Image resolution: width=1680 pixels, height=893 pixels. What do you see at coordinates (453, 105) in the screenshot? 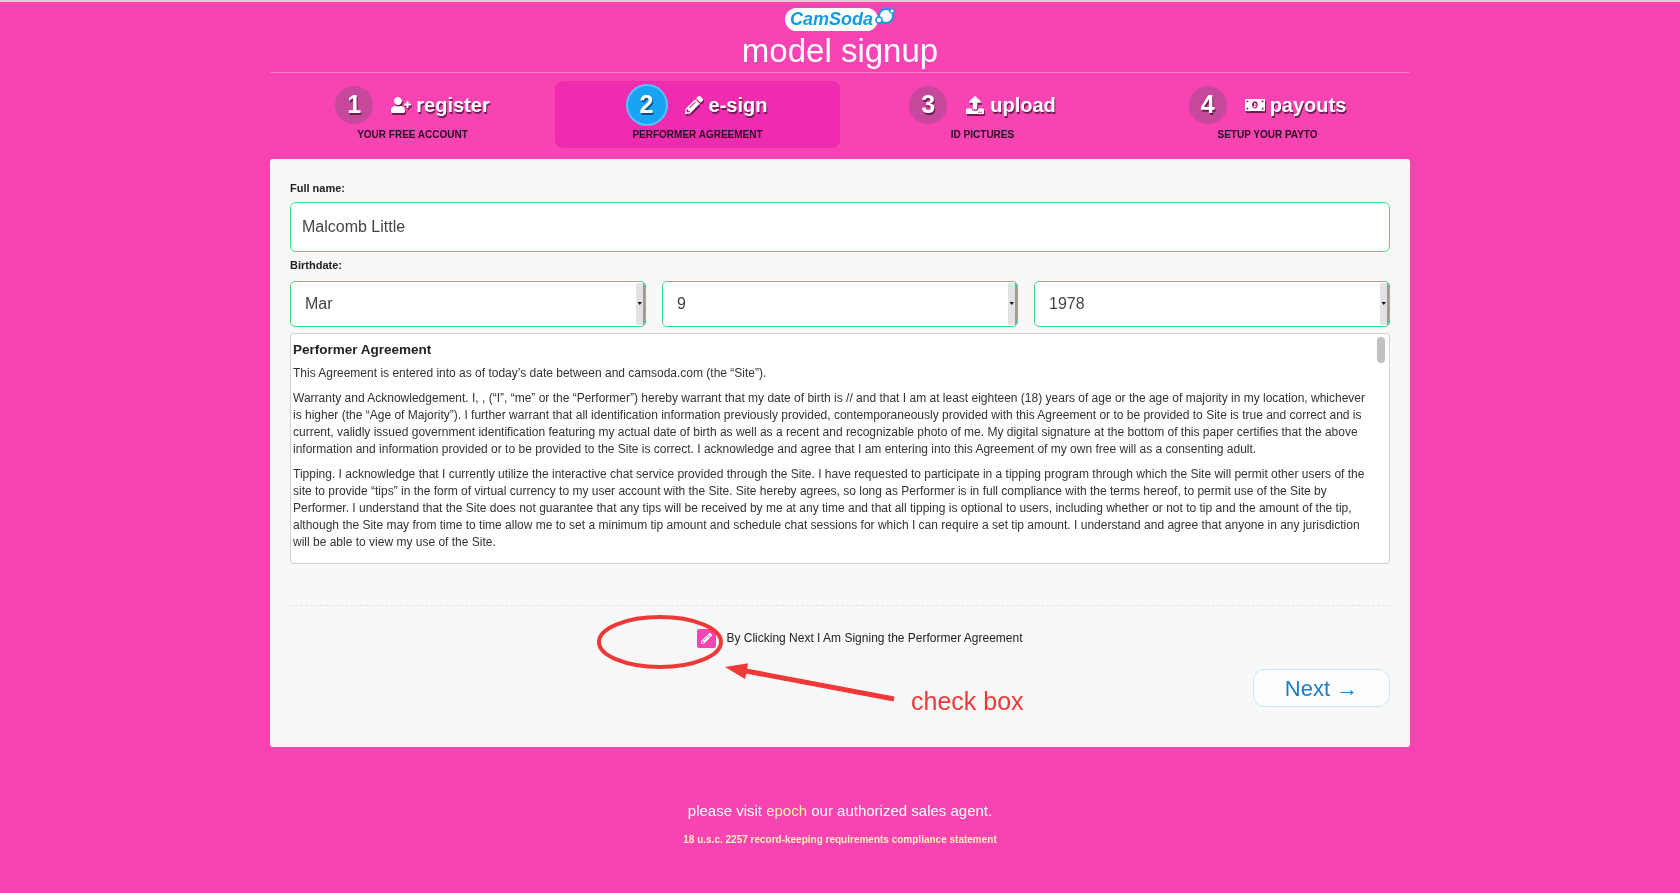
I see `step-label: register` at bounding box center [453, 105].